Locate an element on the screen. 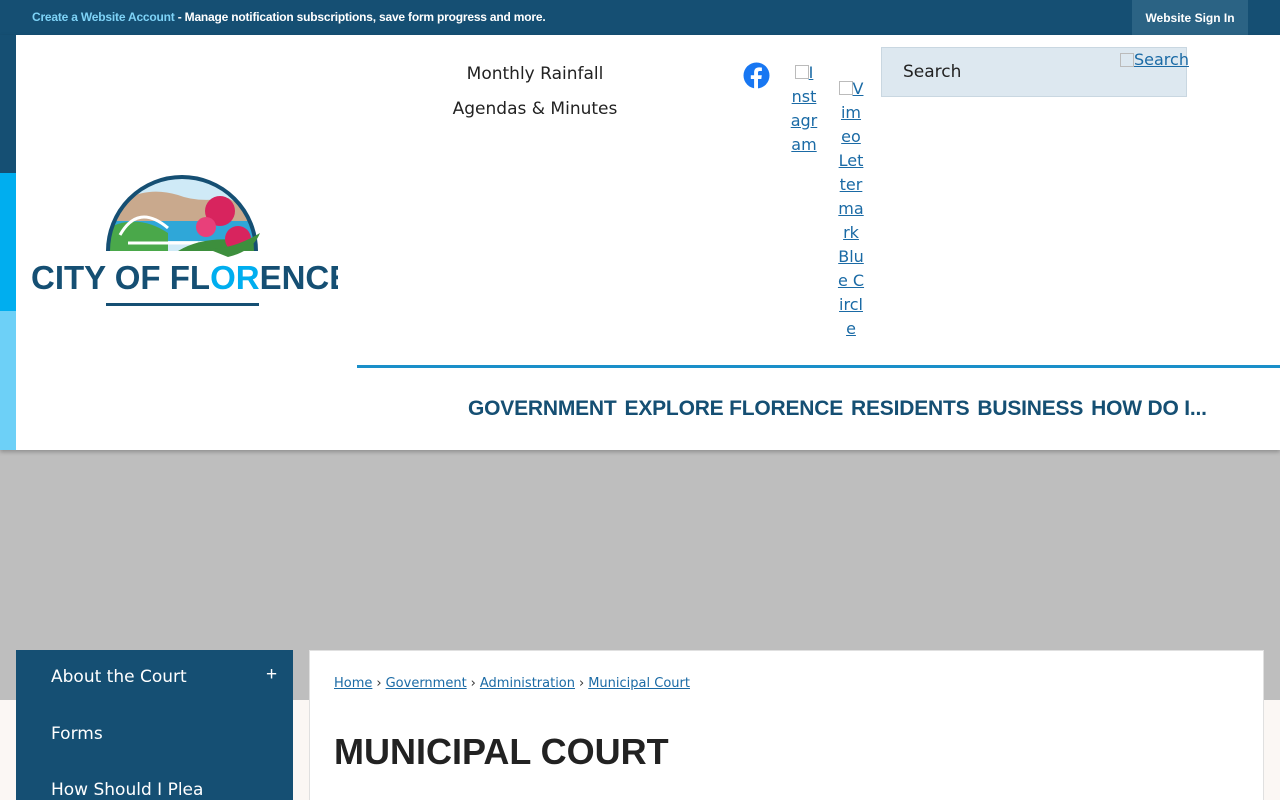  website-sign-in-button: Website Sign In is located at coordinates (1190, 17).